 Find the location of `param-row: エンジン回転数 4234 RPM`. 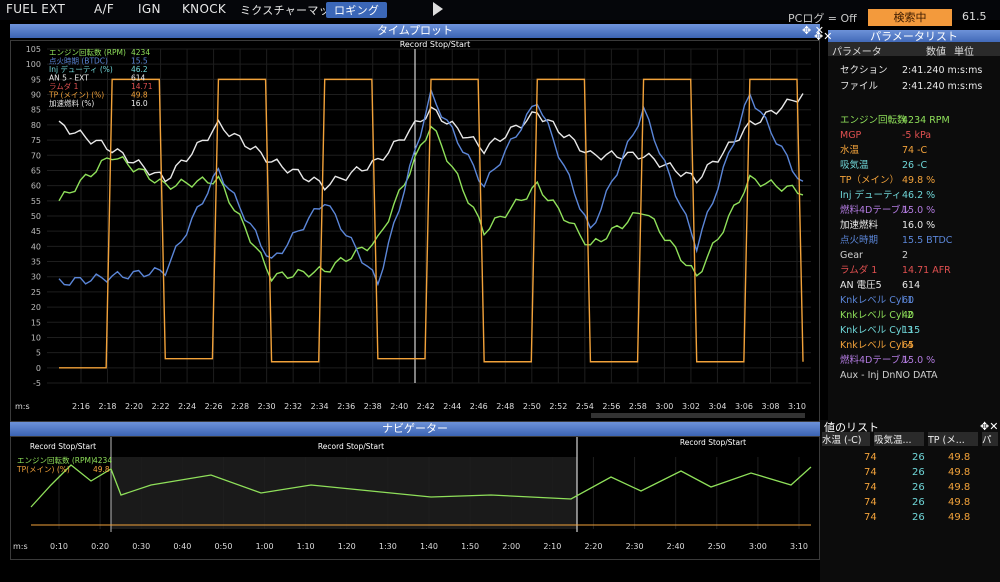

param-row: エンジン回転数 4234 RPM is located at coordinates (914, 121).